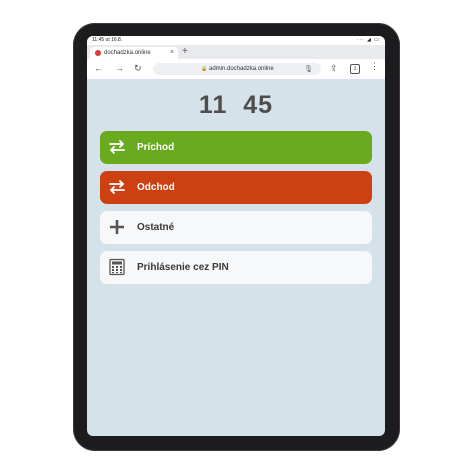 This screenshot has width=474, height=474. What do you see at coordinates (98, 68) in the screenshot?
I see `back-icon: ←` at bounding box center [98, 68].